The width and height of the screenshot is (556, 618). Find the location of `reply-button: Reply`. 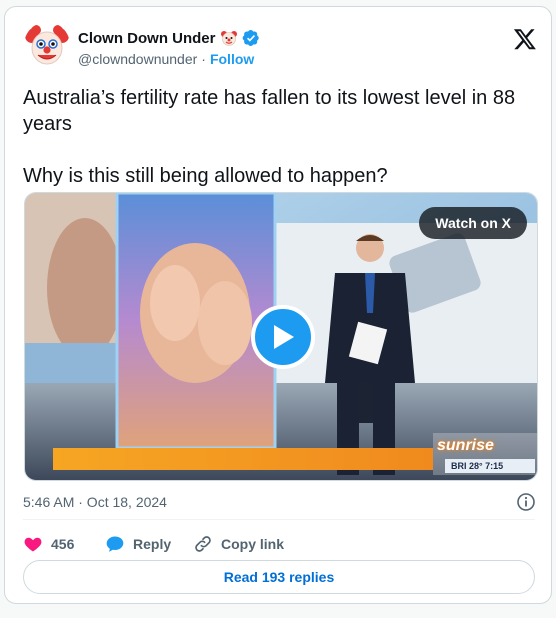

reply-button: Reply is located at coordinates (149, 544).